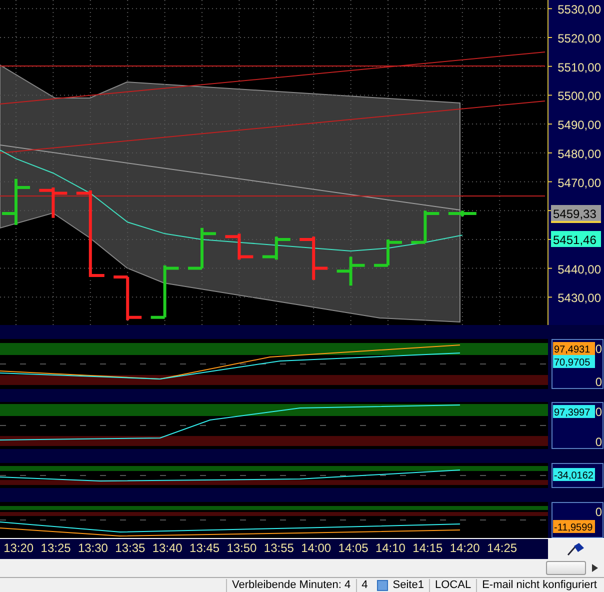 The image size is (604, 592). What do you see at coordinates (579, 183) in the screenshot?
I see `price-axis-label: 5470,00` at bounding box center [579, 183].